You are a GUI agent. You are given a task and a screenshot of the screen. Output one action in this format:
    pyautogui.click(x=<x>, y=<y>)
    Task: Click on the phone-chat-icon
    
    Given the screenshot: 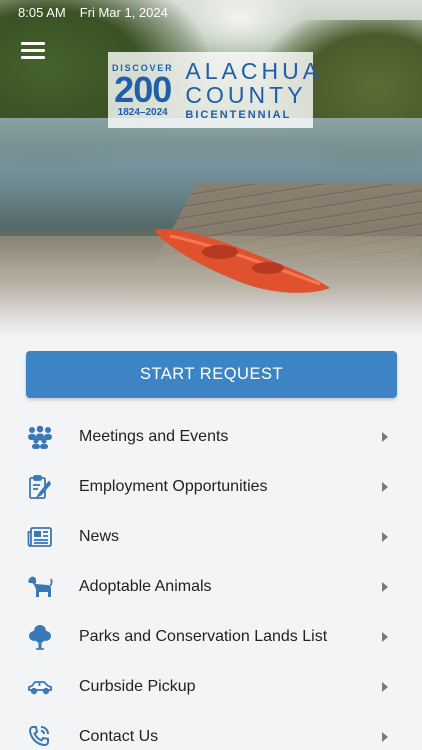 What is the action you would take?
    pyautogui.click(x=40, y=736)
    